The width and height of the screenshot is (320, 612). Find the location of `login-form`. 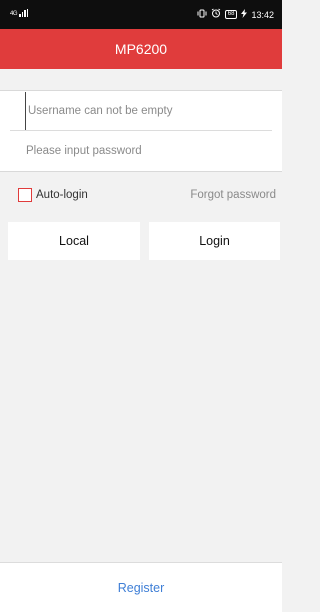

login-form is located at coordinates (141, 131).